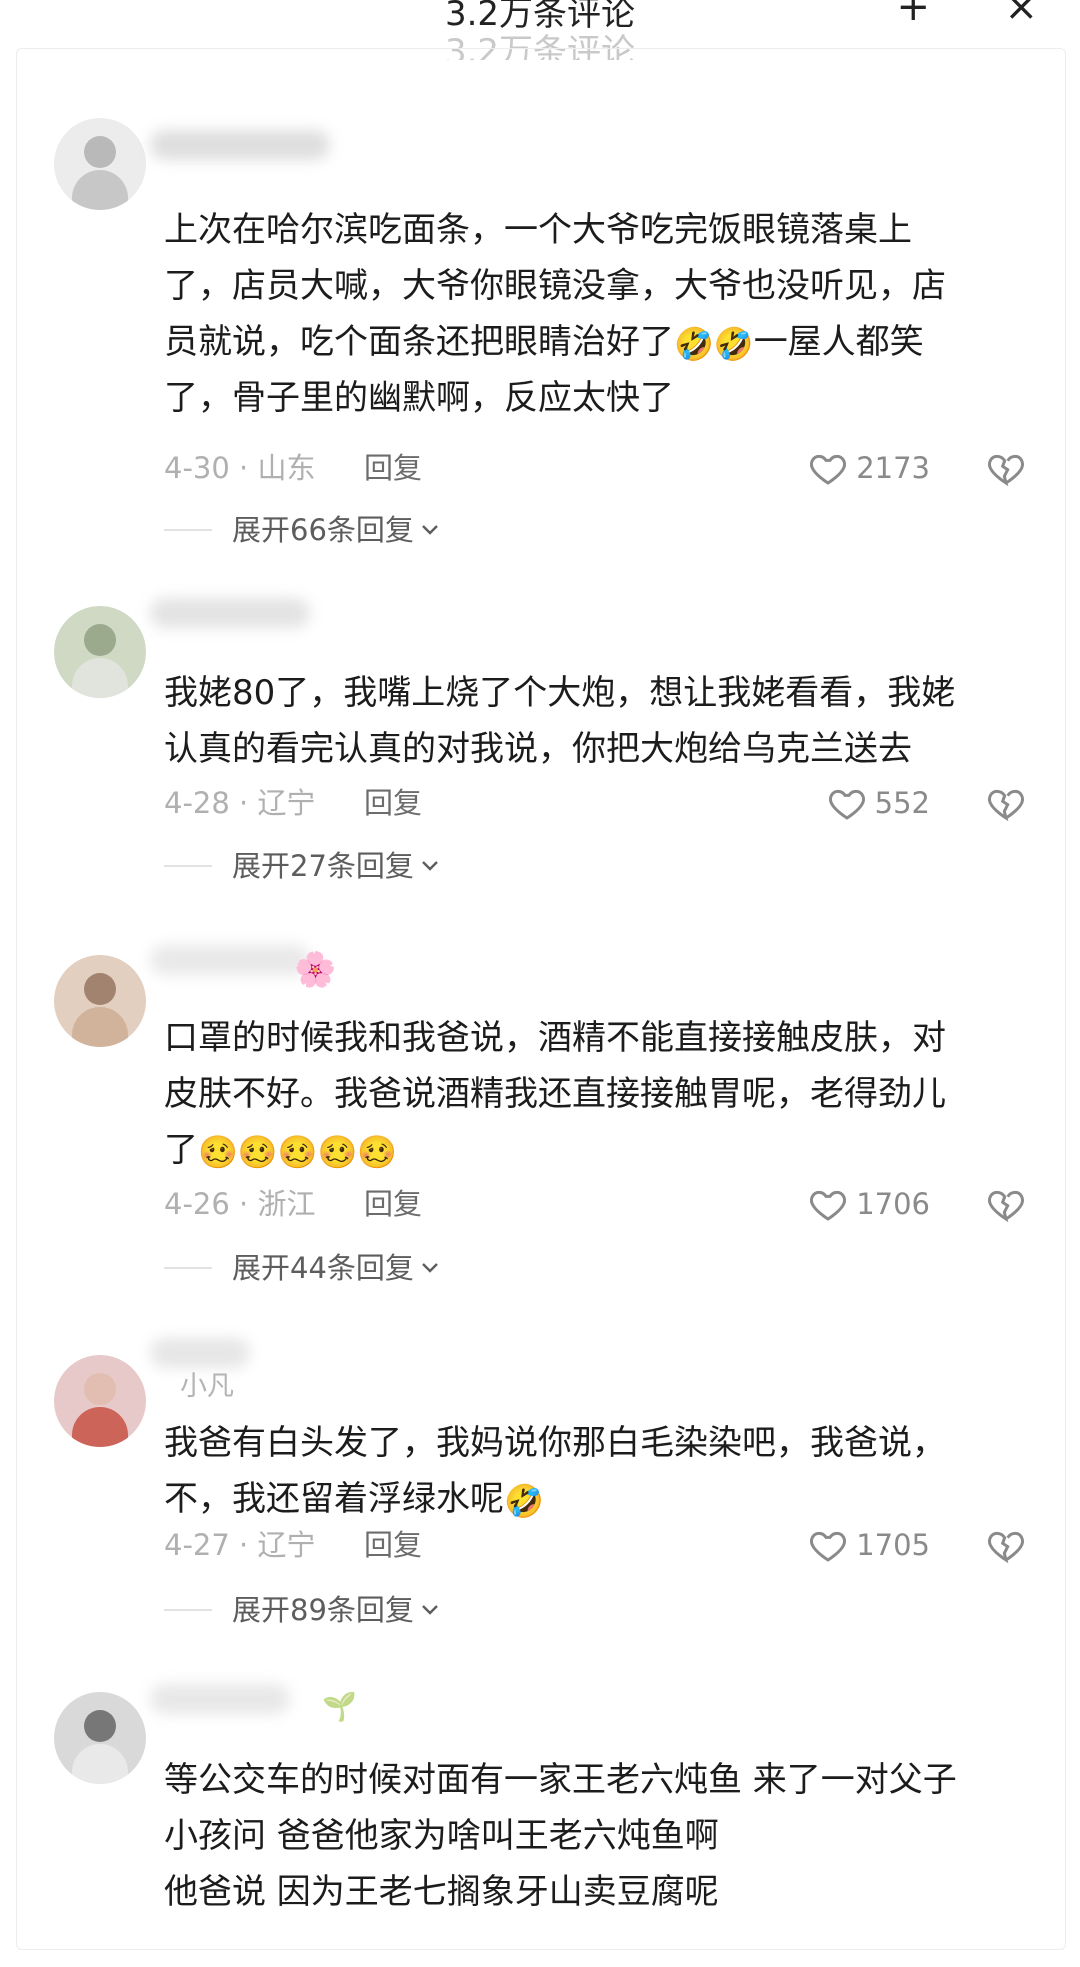 The width and height of the screenshot is (1080, 1967). I want to click on like-button: 1706, so click(869, 1204).